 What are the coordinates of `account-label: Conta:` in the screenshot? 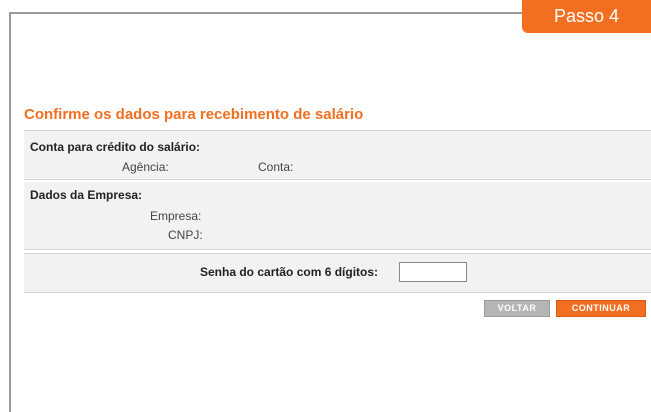 It's located at (276, 167).